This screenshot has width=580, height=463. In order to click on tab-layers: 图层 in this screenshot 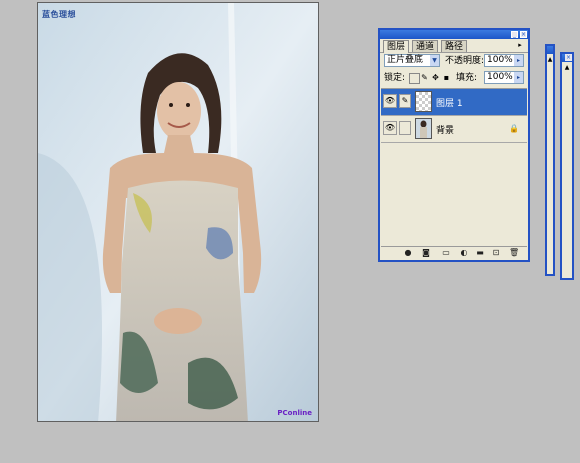, I will do `click(396, 46)`.